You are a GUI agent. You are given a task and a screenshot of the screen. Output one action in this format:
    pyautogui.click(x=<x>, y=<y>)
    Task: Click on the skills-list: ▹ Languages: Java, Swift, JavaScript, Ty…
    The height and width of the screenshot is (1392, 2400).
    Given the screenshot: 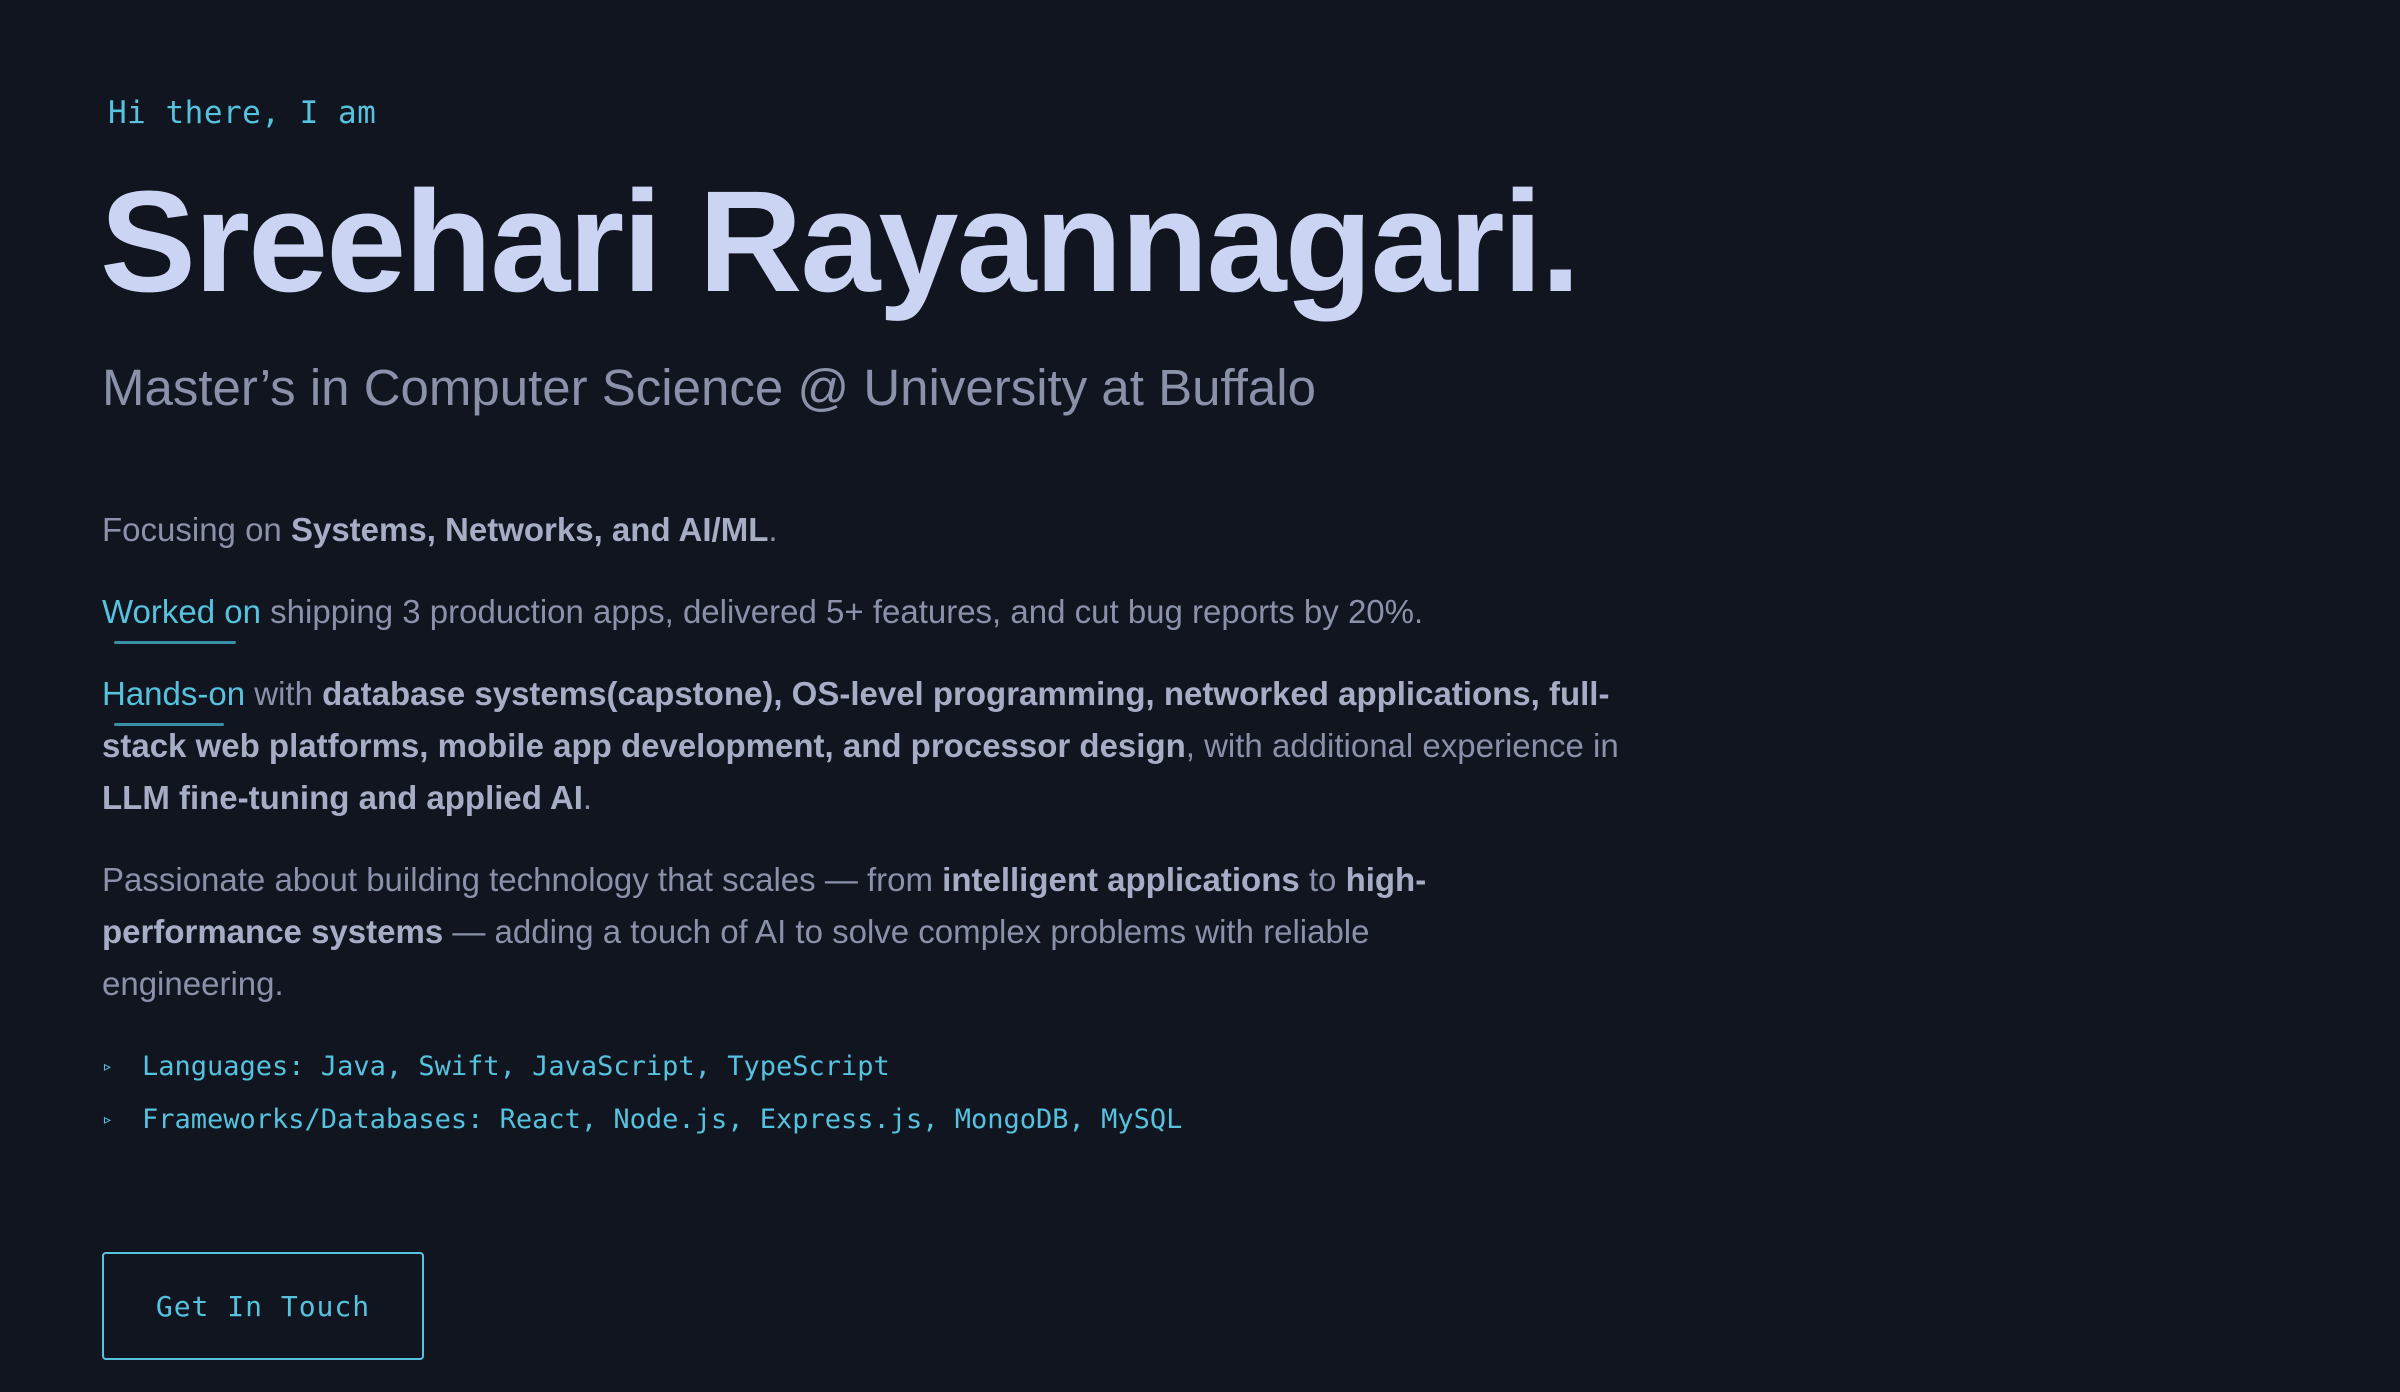 What is the action you would take?
    pyautogui.click(x=642, y=1093)
    